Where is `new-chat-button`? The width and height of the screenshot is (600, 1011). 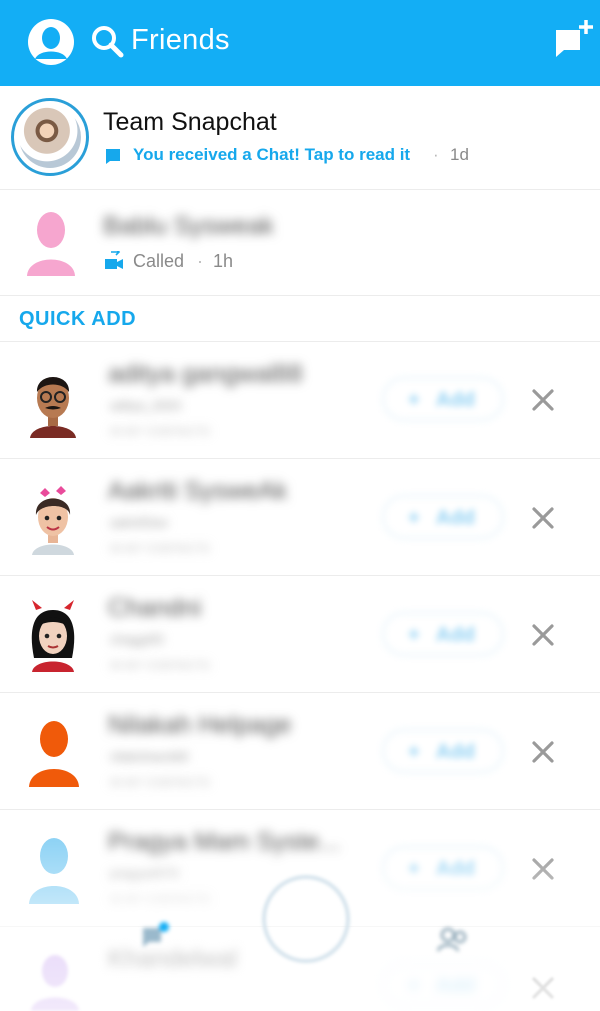
new-chat-button is located at coordinates (573, 39).